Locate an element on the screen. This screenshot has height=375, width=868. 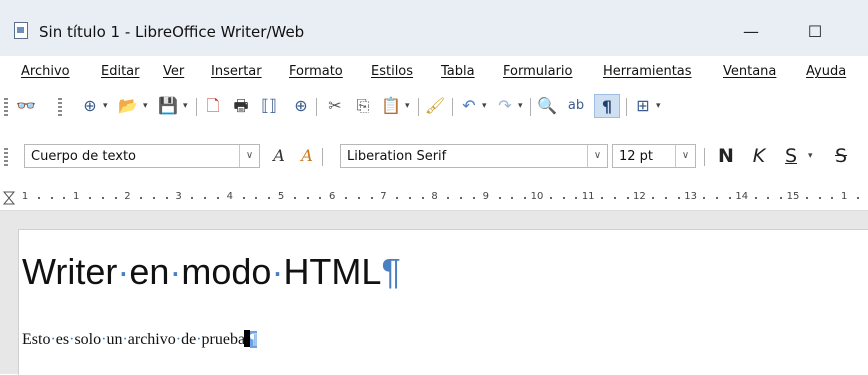
paragraph-style-combo: Cuerpo de texto ∨ is located at coordinates (142, 156).